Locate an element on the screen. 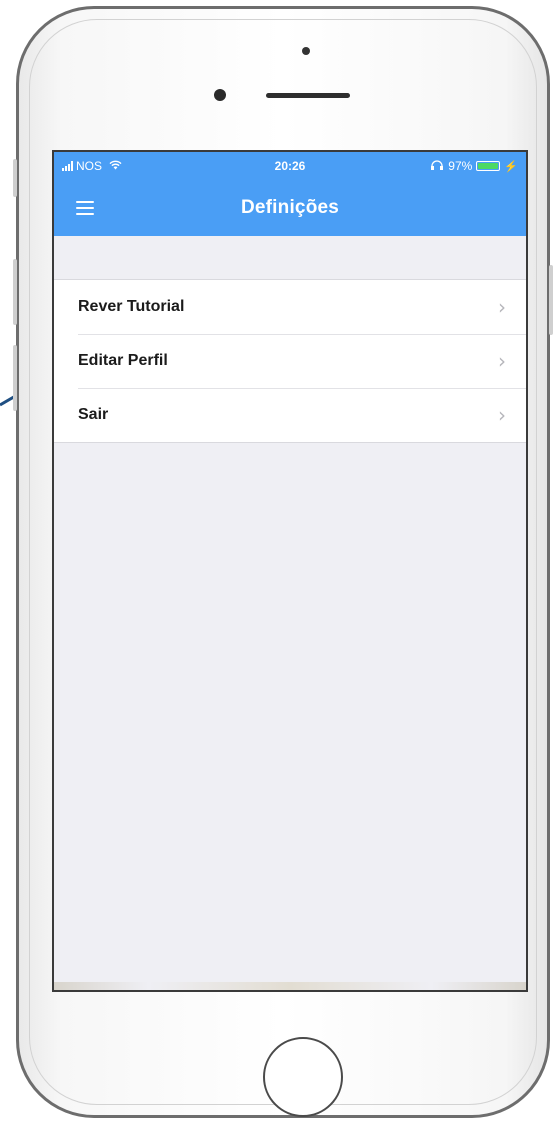 This screenshot has width=558, height=1125. wifi-icon is located at coordinates (115, 166).